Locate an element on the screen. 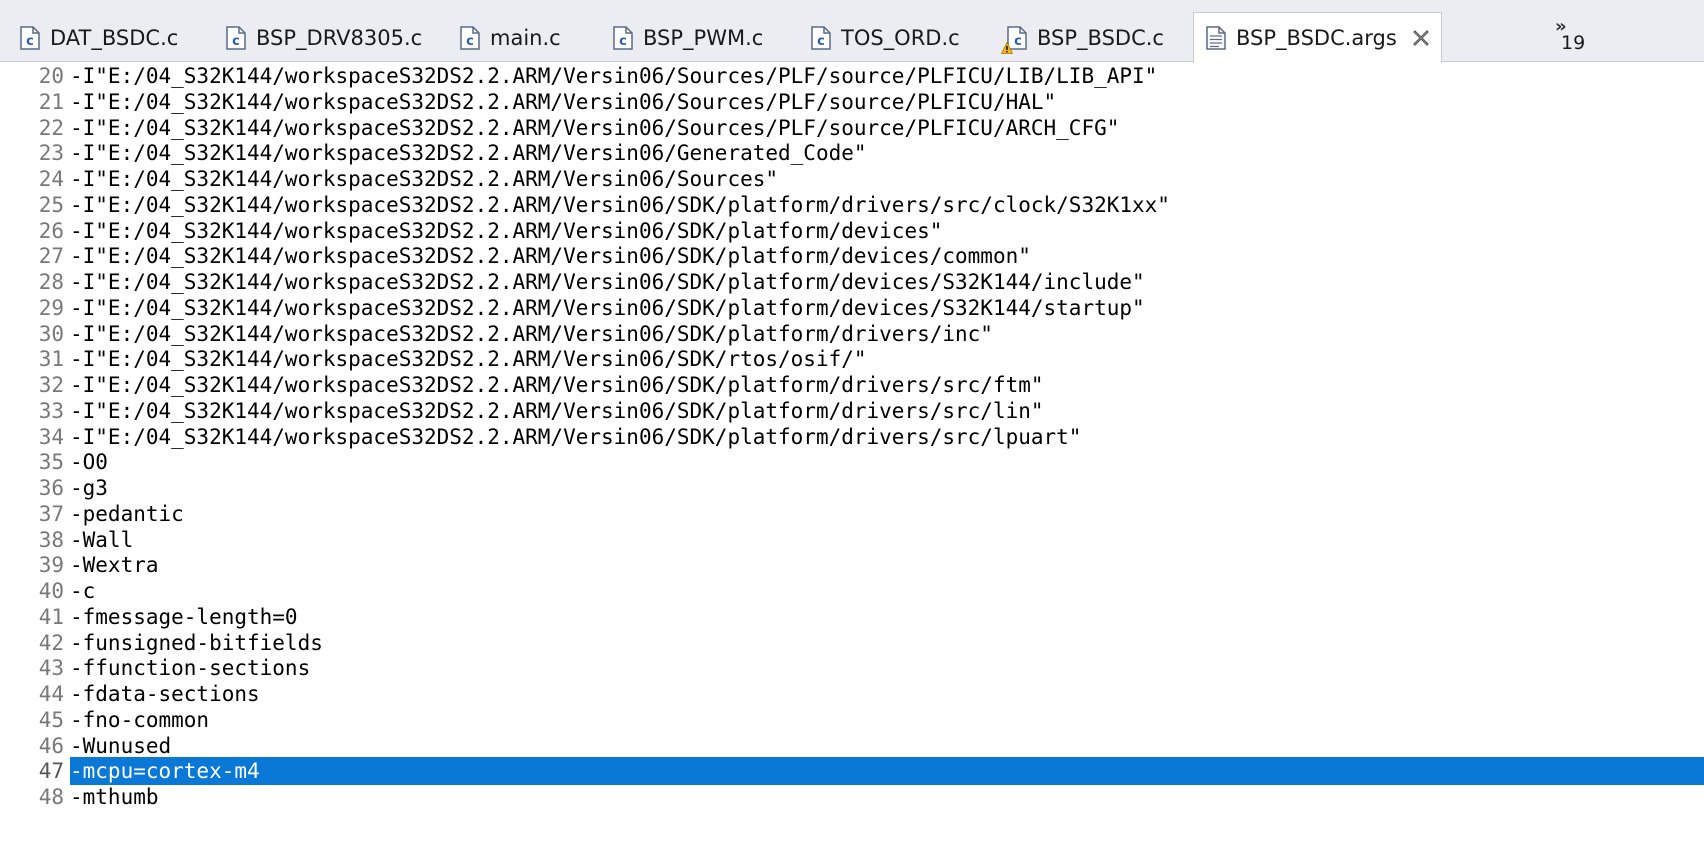  line-number: 23 is located at coordinates (51, 153).